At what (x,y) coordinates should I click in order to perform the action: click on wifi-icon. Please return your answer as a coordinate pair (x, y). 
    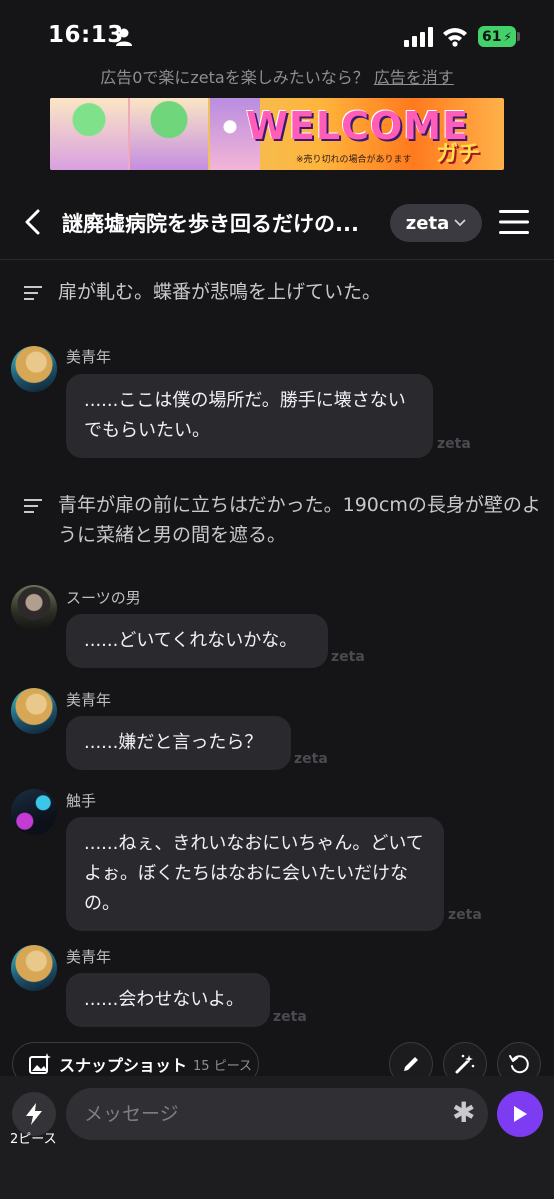
    Looking at the image, I should click on (455, 37).